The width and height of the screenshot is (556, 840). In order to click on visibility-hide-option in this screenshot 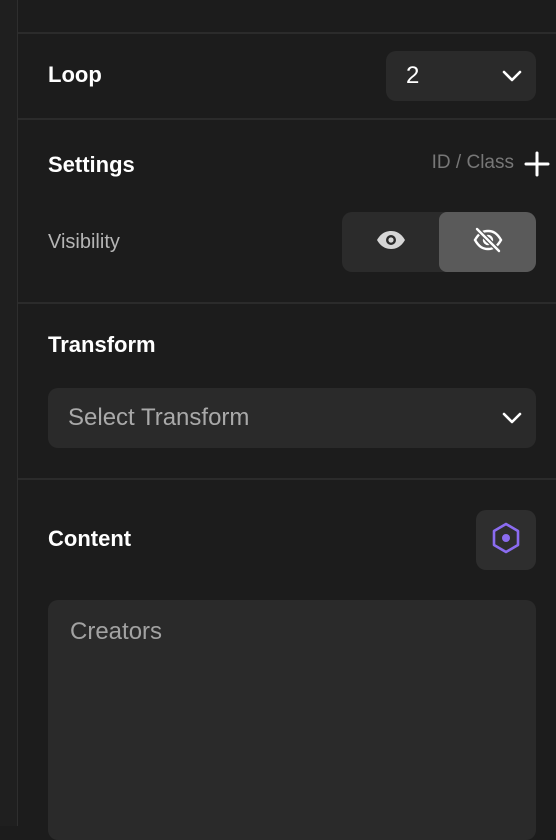, I will do `click(487, 242)`.